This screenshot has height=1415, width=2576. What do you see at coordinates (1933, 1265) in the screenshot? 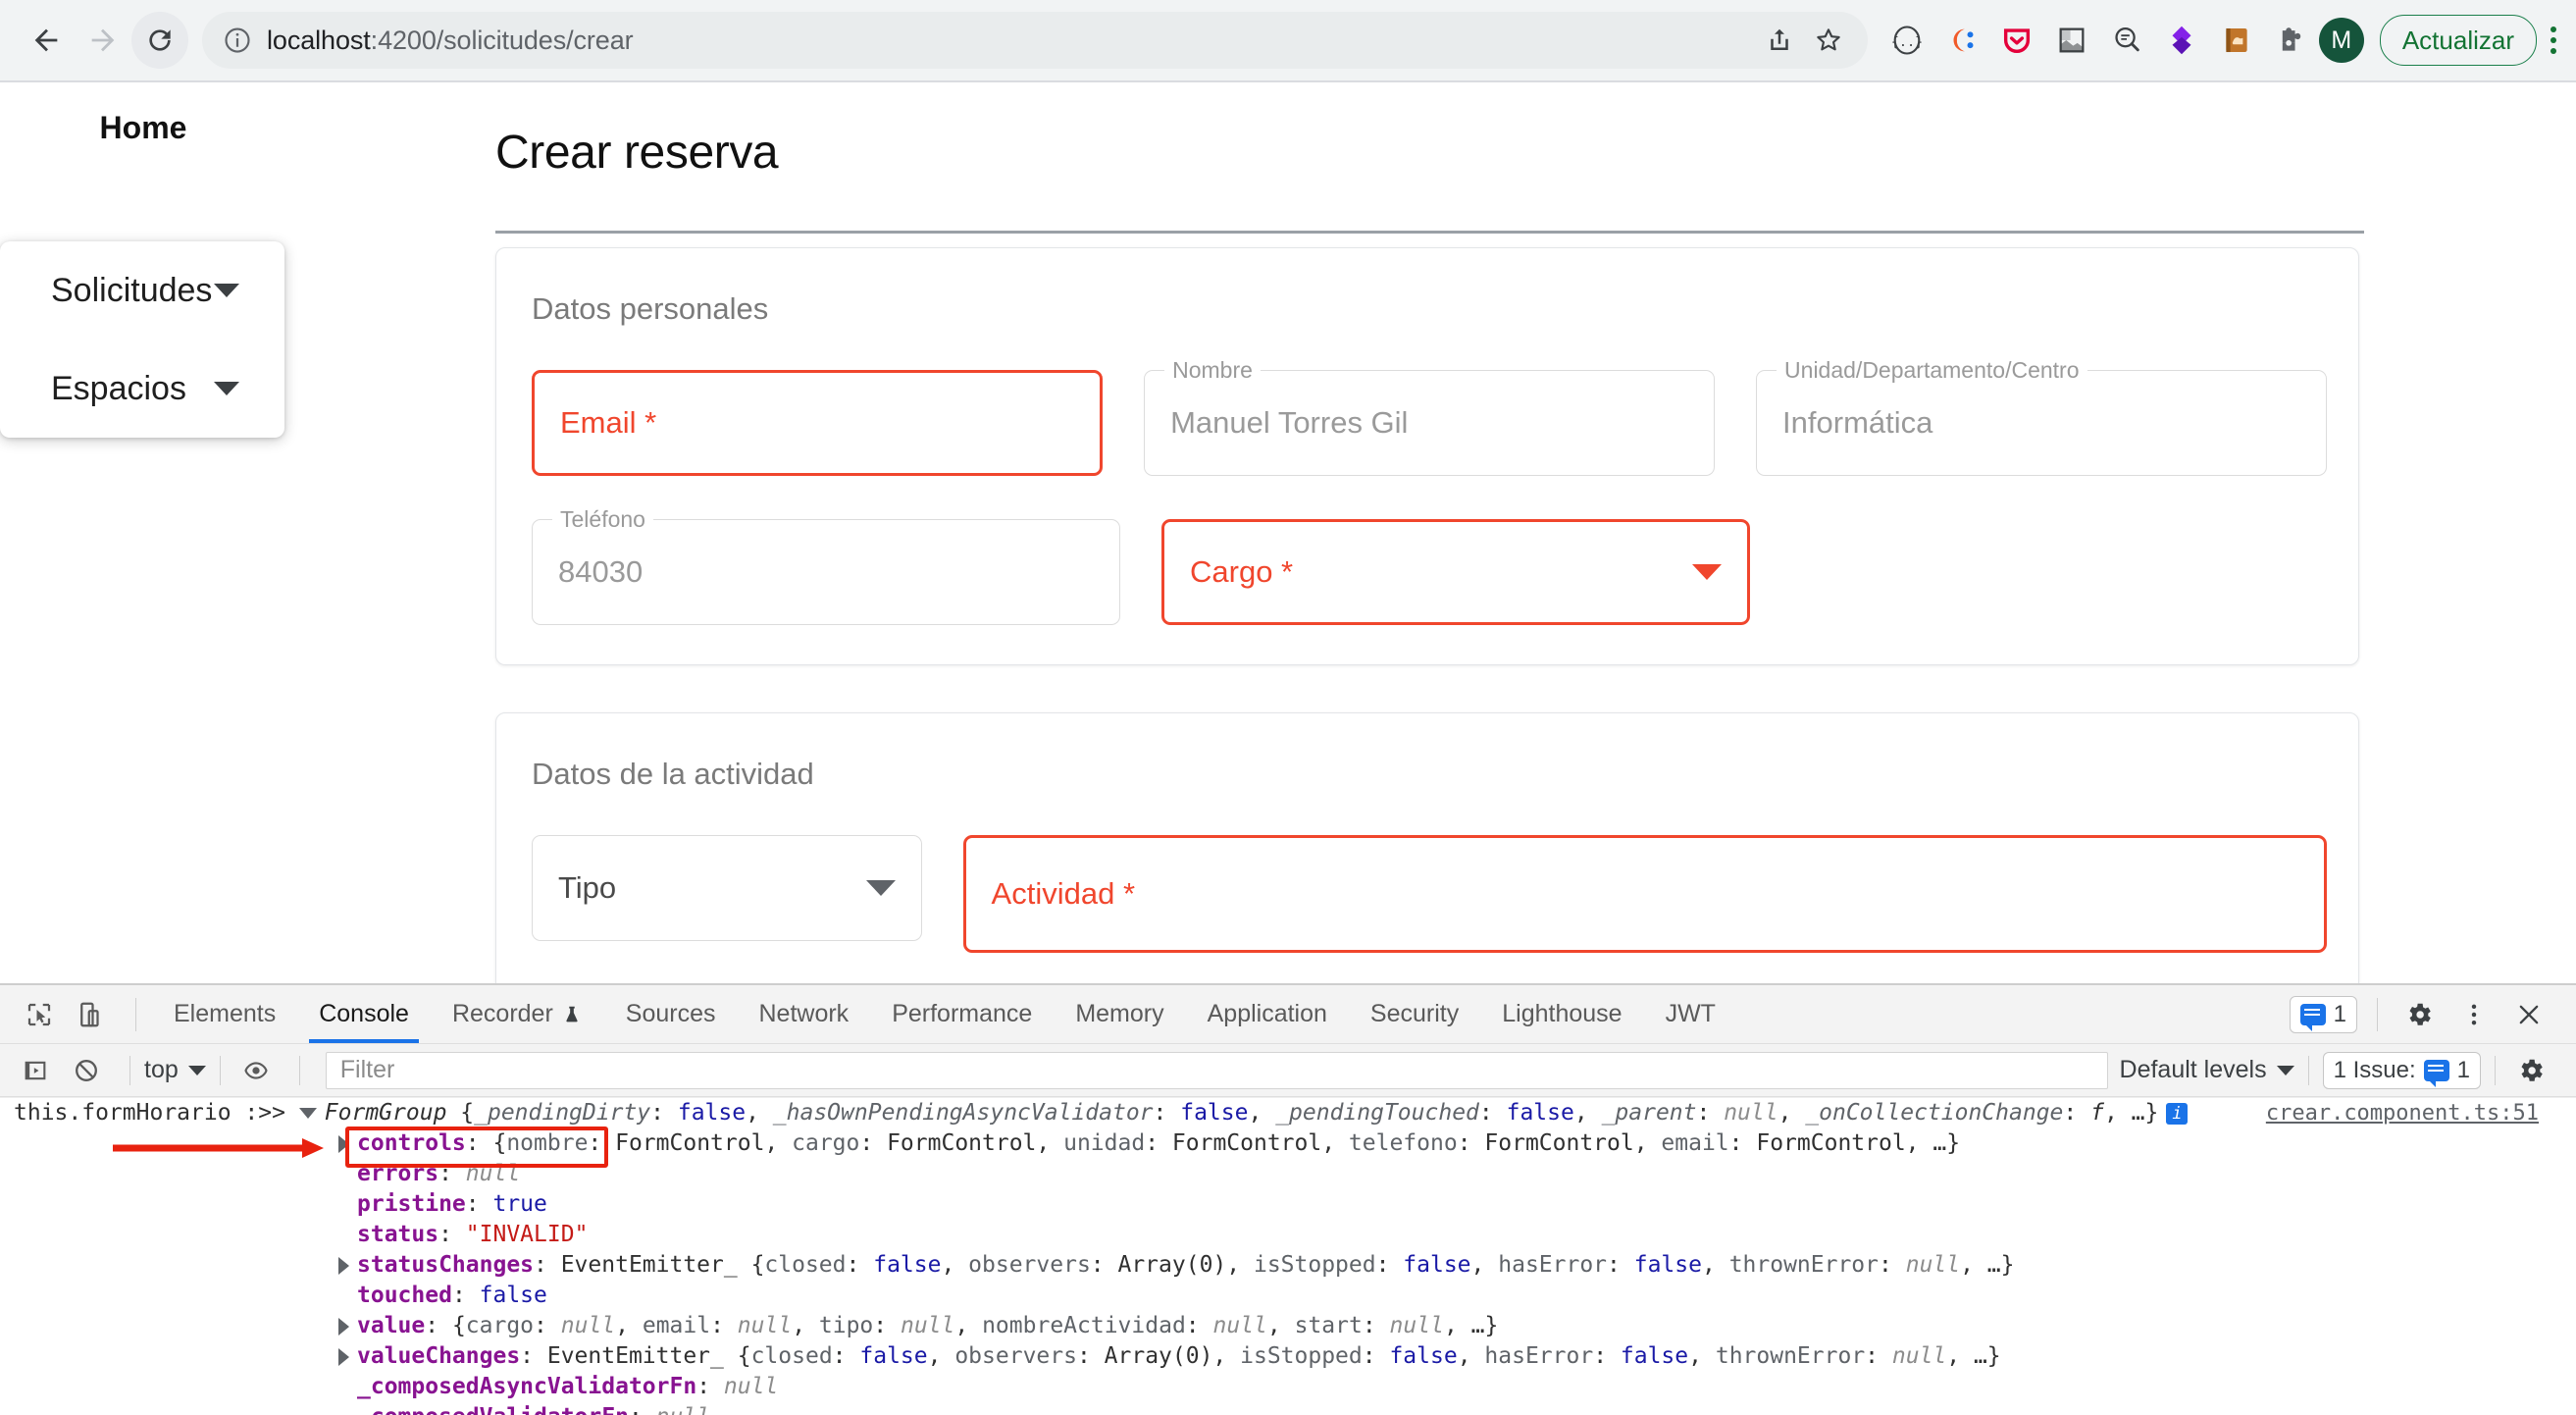
I see `console-token: null` at bounding box center [1933, 1265].